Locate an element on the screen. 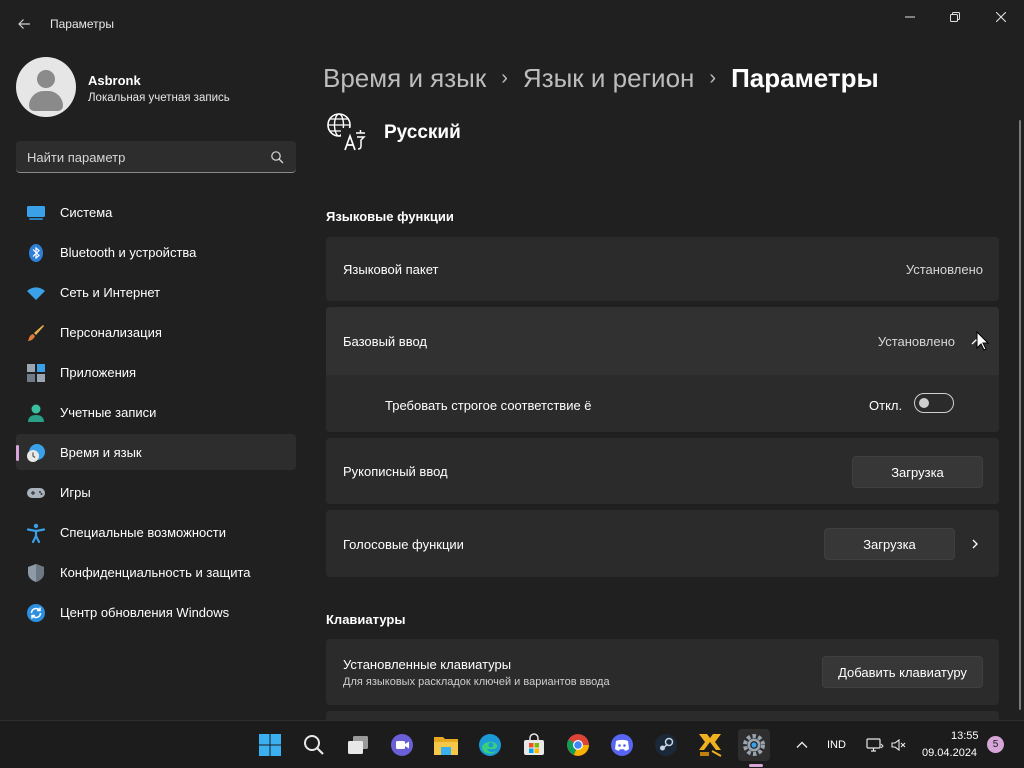  shield-icon is located at coordinates (36, 573).